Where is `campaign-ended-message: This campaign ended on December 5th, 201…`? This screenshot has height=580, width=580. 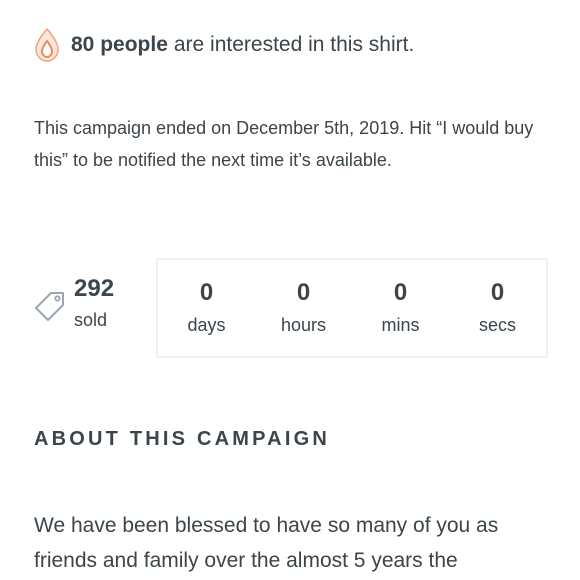
campaign-ended-message: This campaign ended on December 5th, 201… is located at coordinates (284, 144).